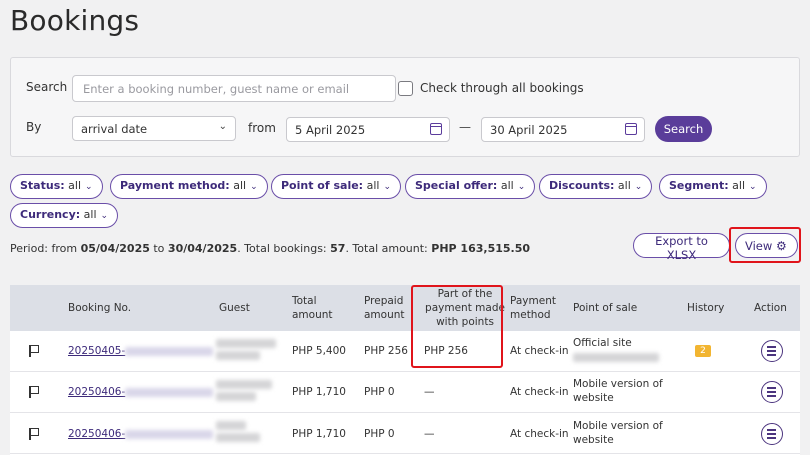 The image size is (810, 455). I want to click on header-total-amount: Total amount, so click(317, 308).